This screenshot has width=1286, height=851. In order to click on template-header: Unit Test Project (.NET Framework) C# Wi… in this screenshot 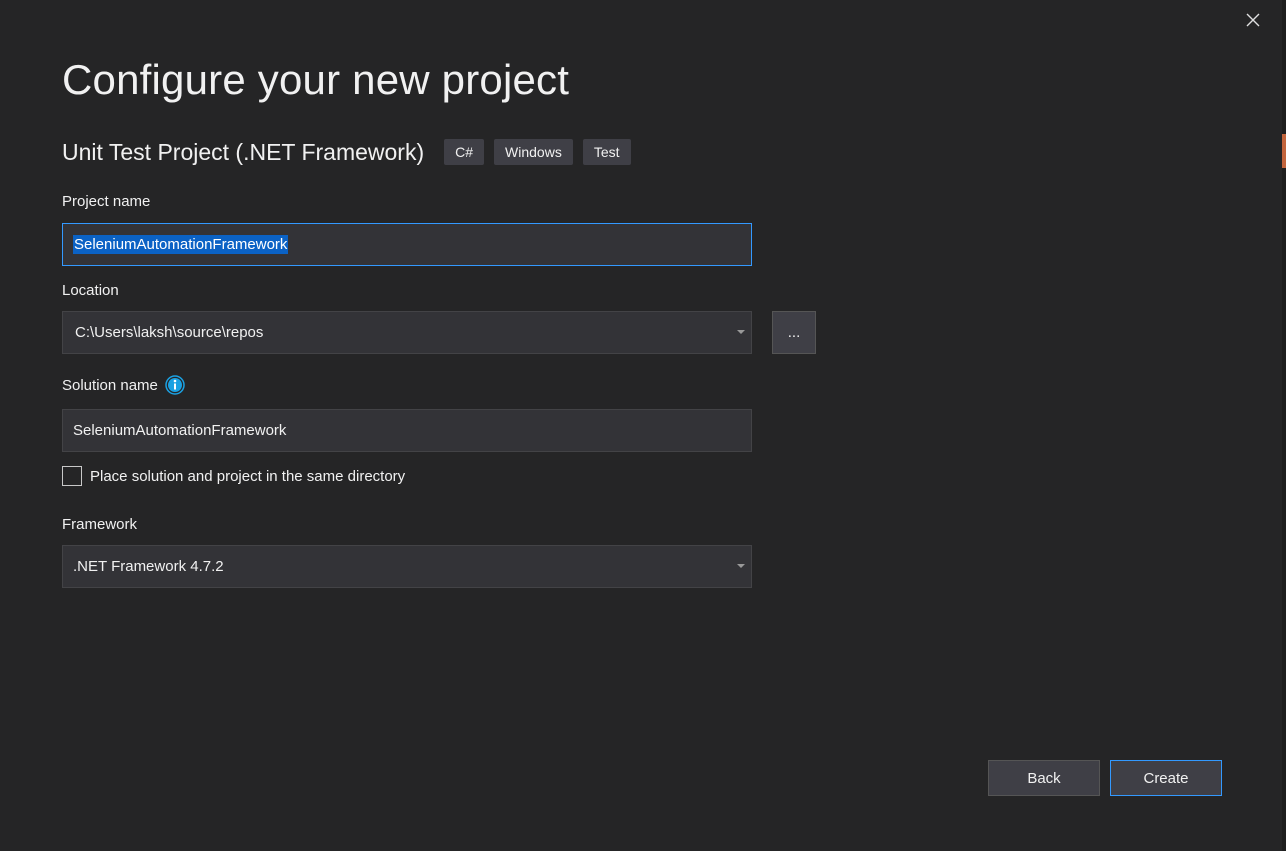, I will do `click(351, 152)`.